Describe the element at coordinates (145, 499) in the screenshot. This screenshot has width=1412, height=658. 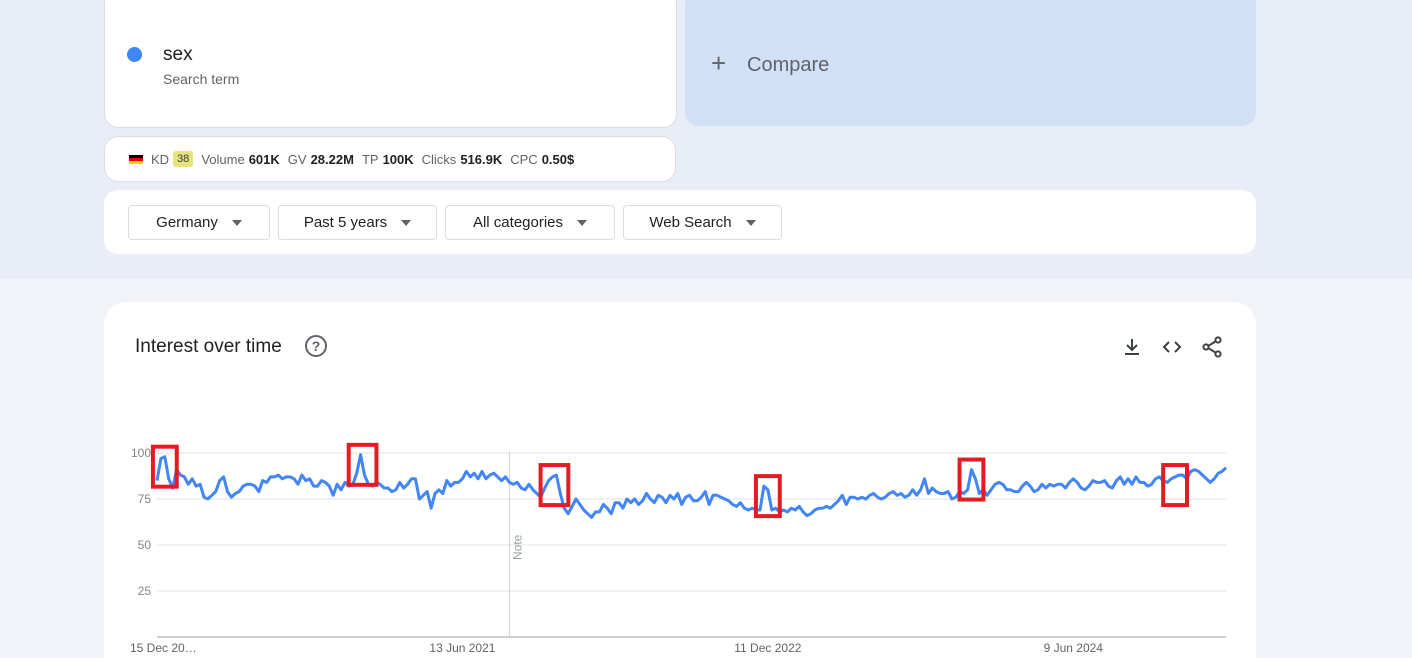
I see `y-tick-label: 75` at that location.